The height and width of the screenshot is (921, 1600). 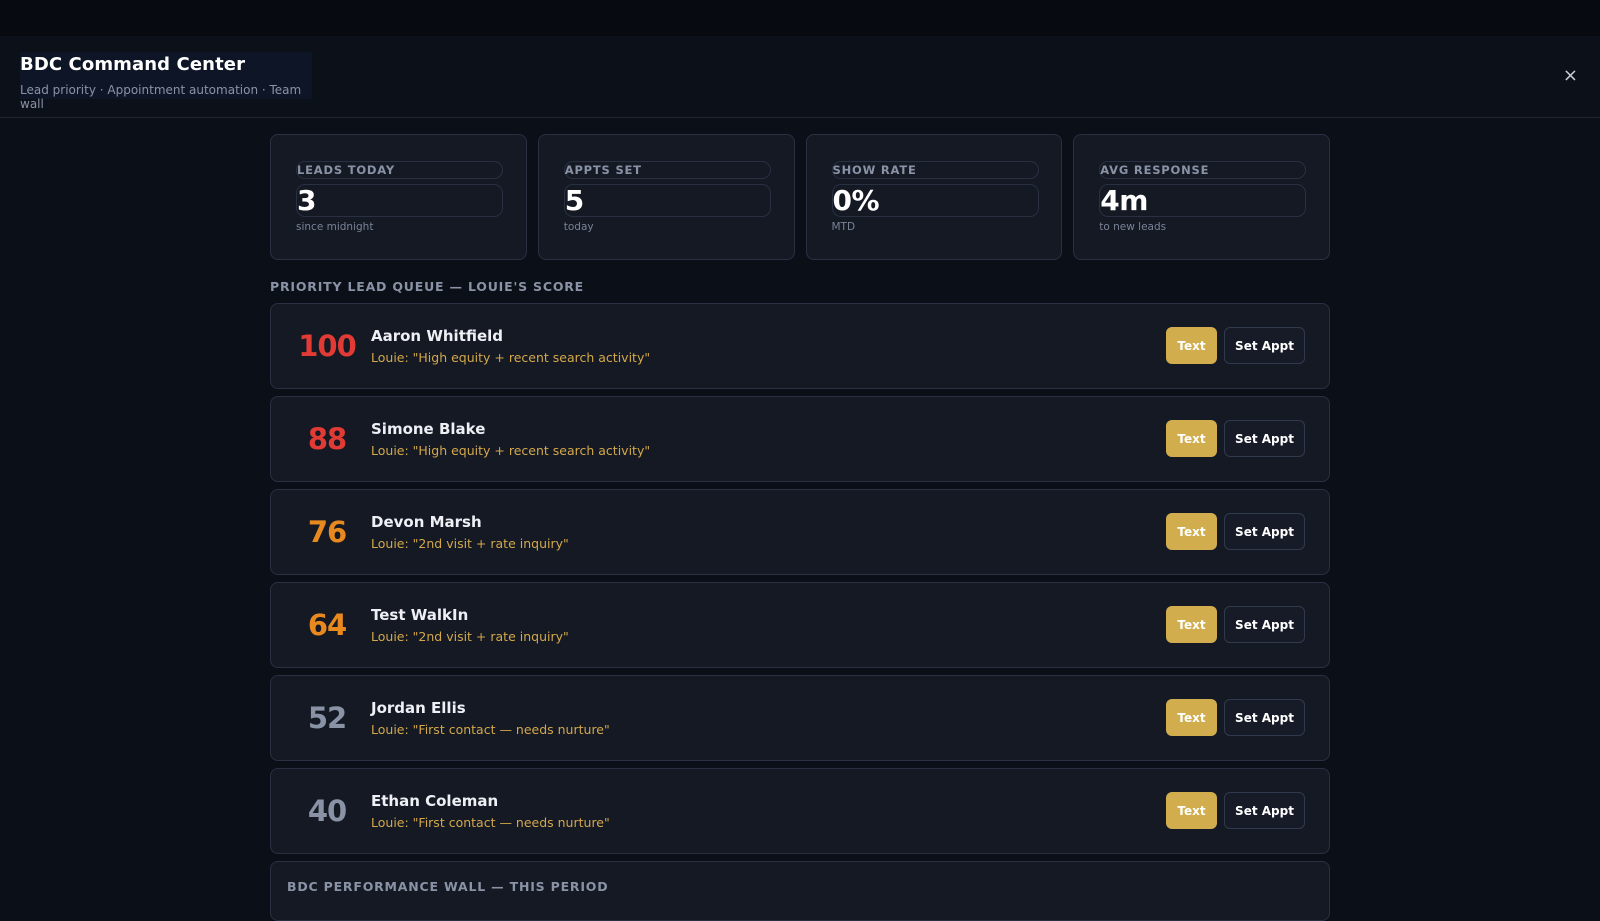 What do you see at coordinates (800, 891) in the screenshot?
I see `performance-wall: BDC PERFORMANCE WALL — THIS PERIOD` at bounding box center [800, 891].